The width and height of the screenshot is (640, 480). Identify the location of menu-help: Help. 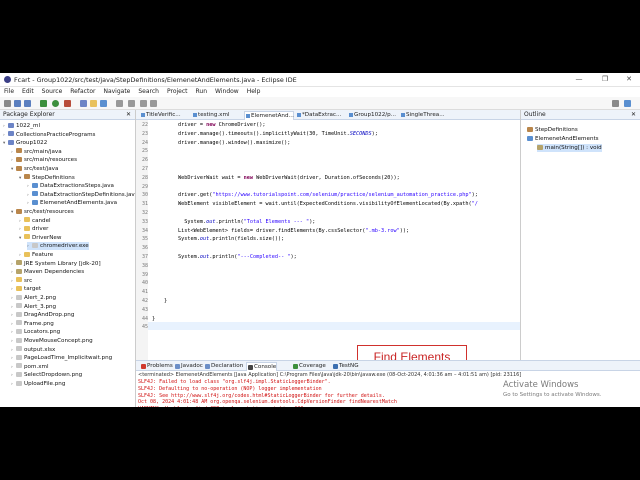
(254, 92).